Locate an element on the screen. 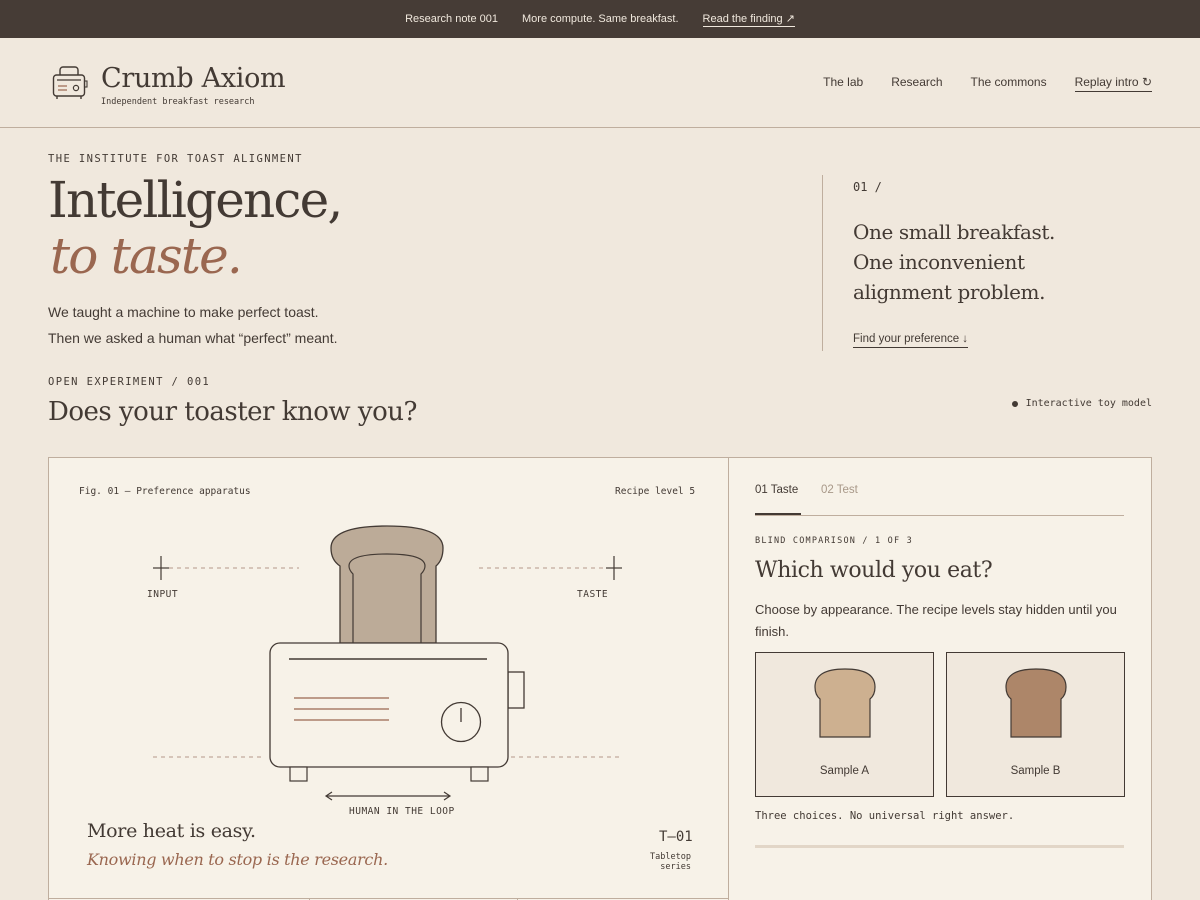 The width and height of the screenshot is (1200, 900). brand-name: Crumb Axiom is located at coordinates (193, 78).